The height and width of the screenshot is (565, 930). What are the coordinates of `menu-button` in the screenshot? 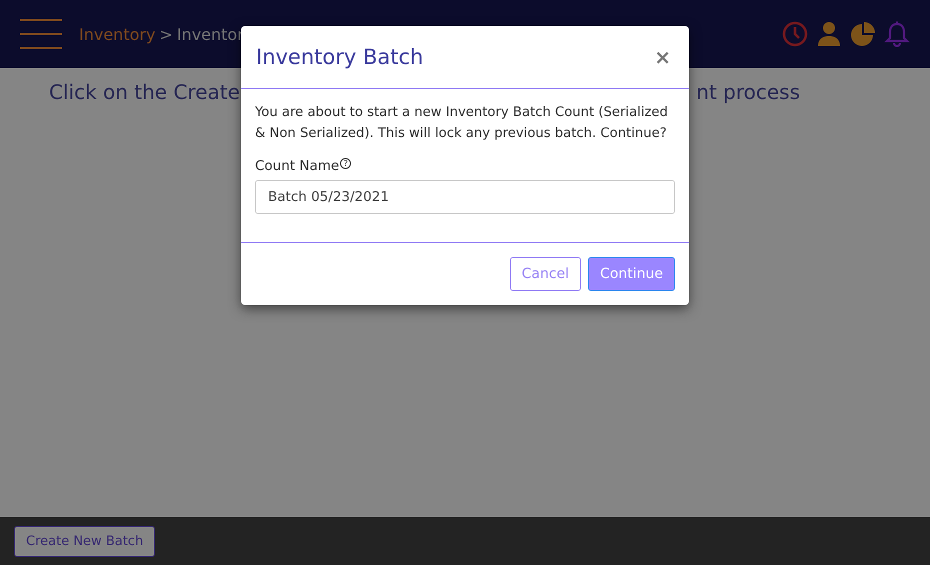 It's located at (41, 34).